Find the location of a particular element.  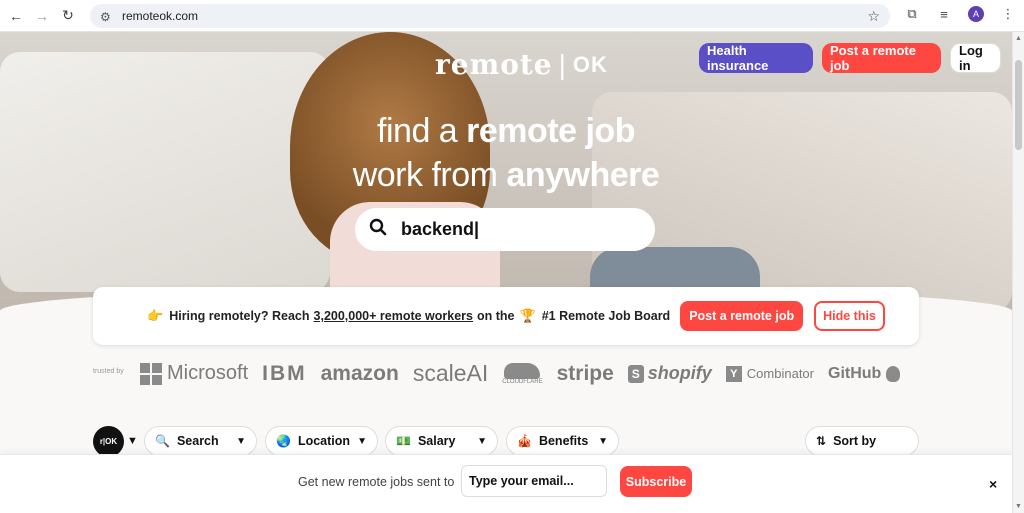

microsoft-squares-icon is located at coordinates (151, 373).